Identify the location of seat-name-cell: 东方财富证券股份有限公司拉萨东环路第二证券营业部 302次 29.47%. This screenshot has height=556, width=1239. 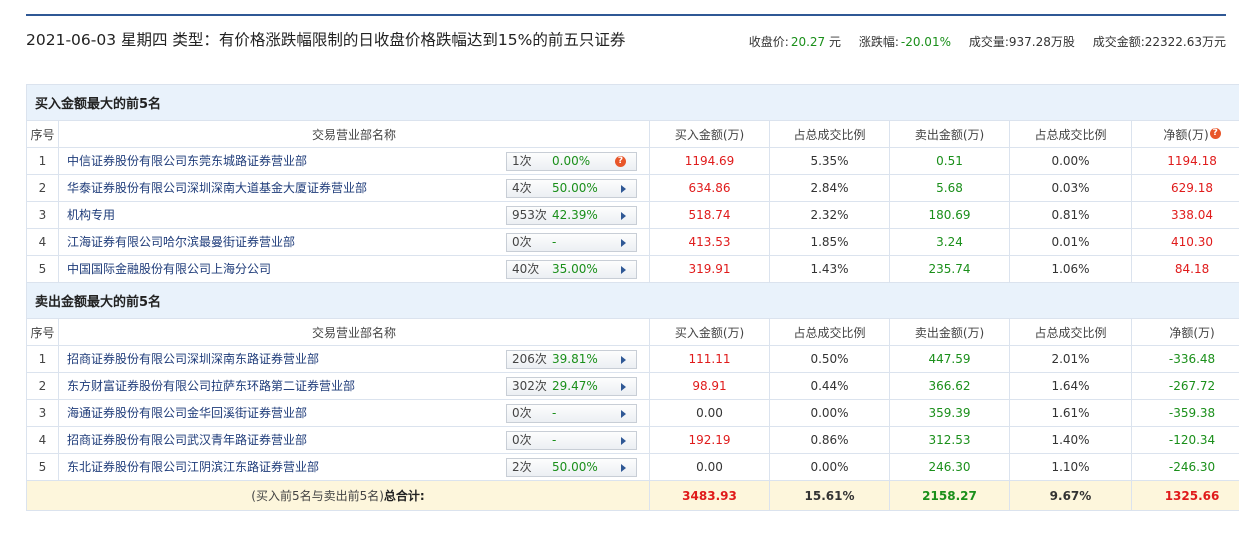
(354, 386).